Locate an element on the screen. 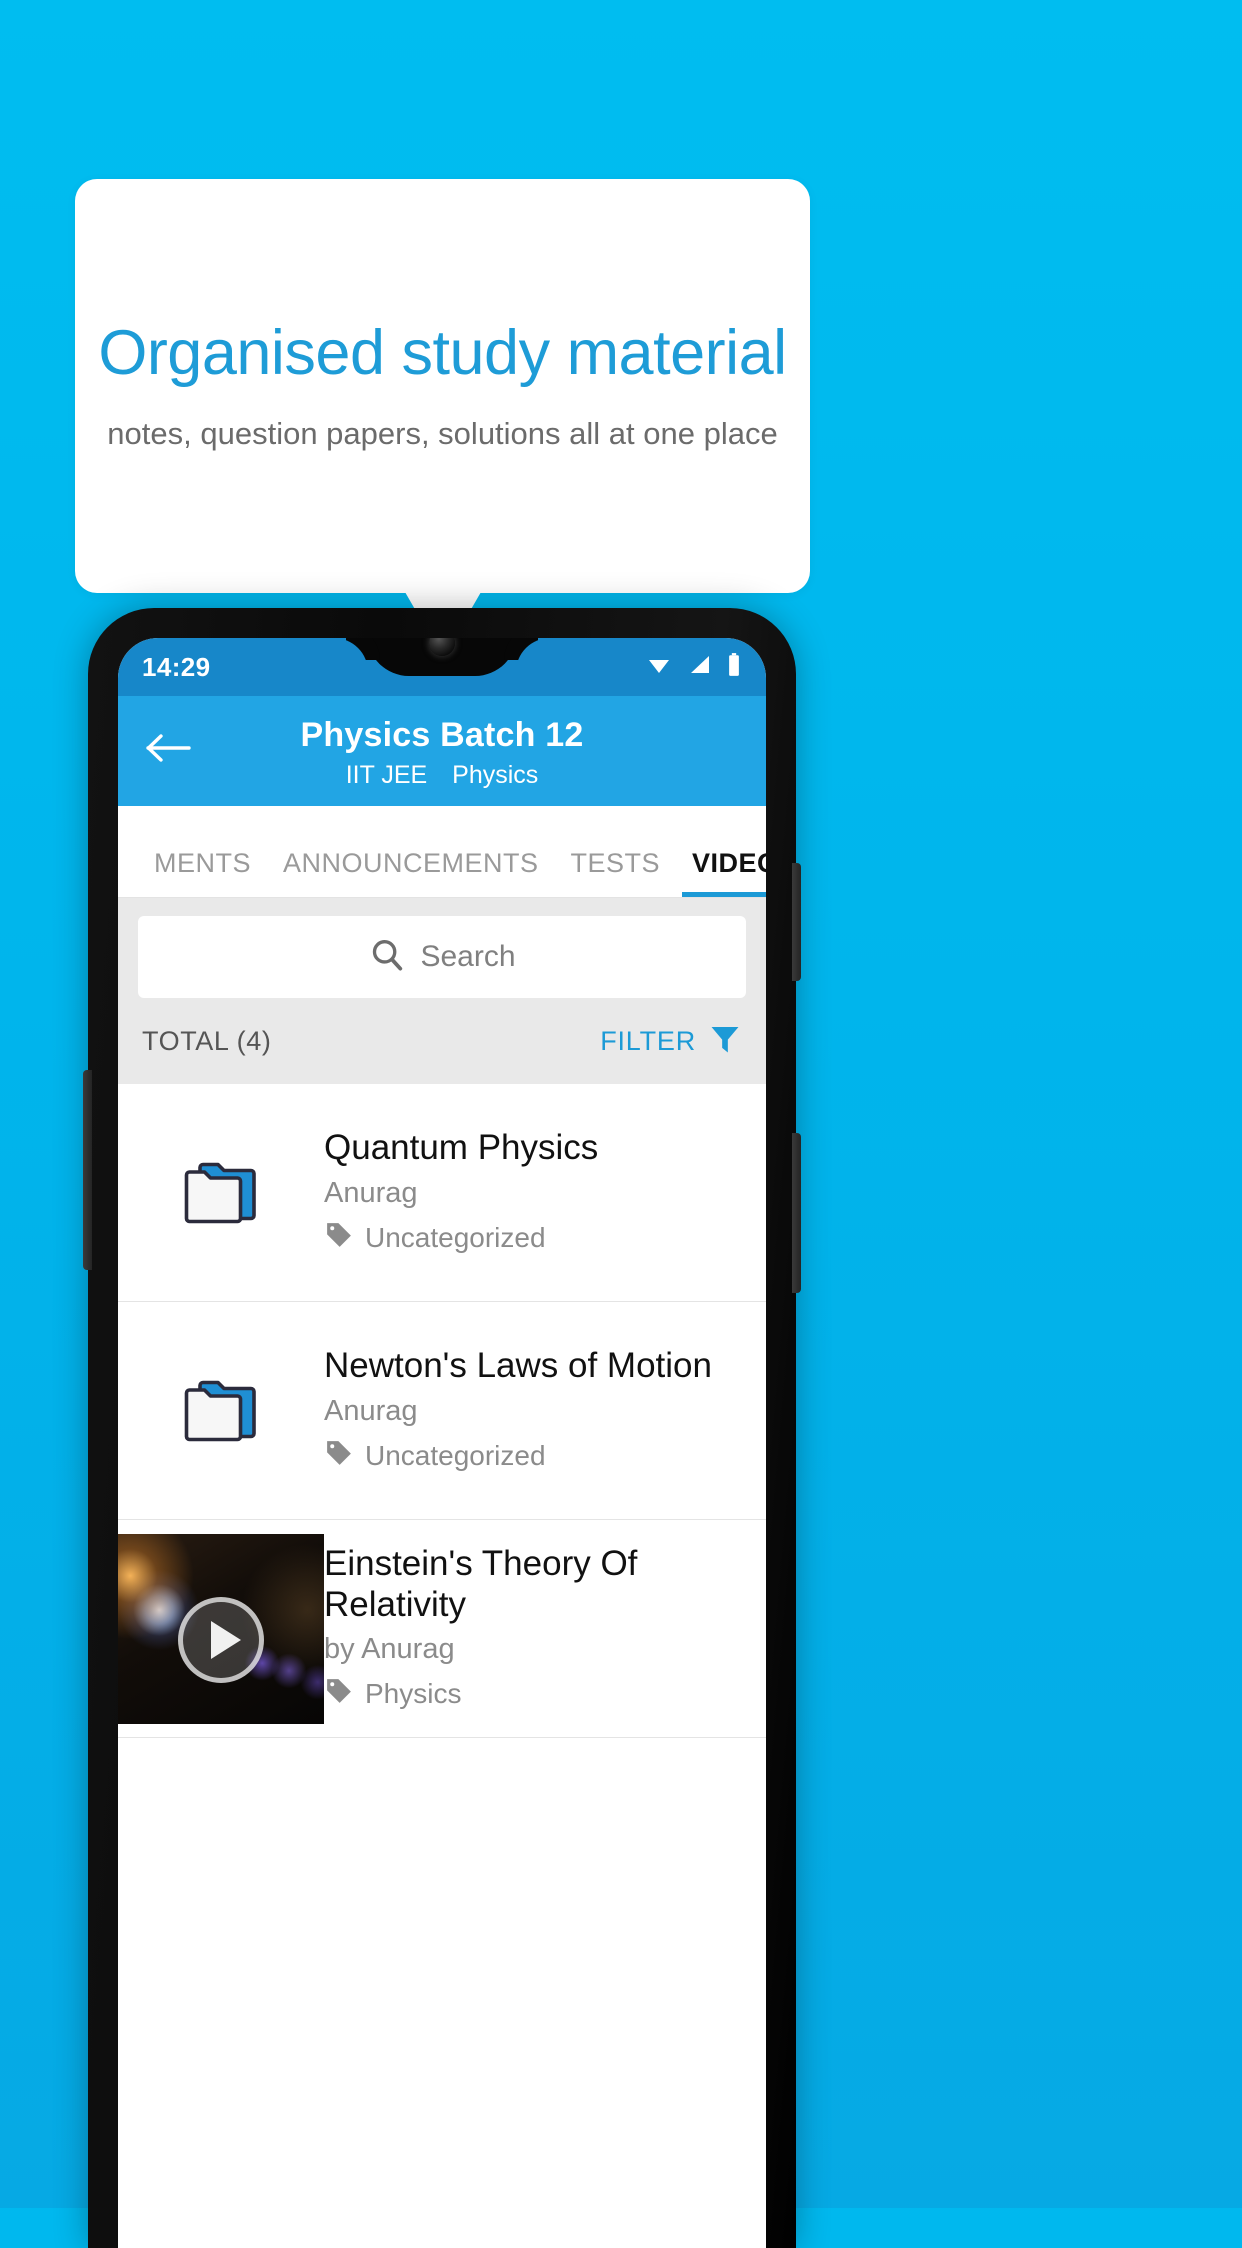  status-bar: 14:29 is located at coordinates (442, 667).